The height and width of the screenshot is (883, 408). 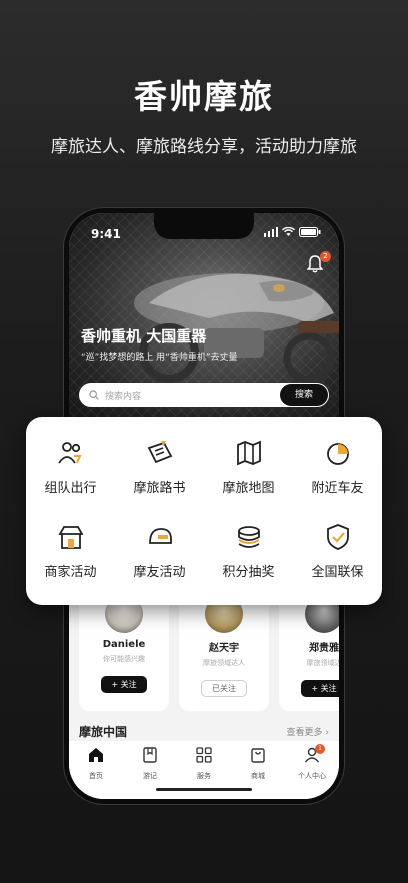 I want to click on service-nearby-riders: 附近车友, so click(x=337, y=471).